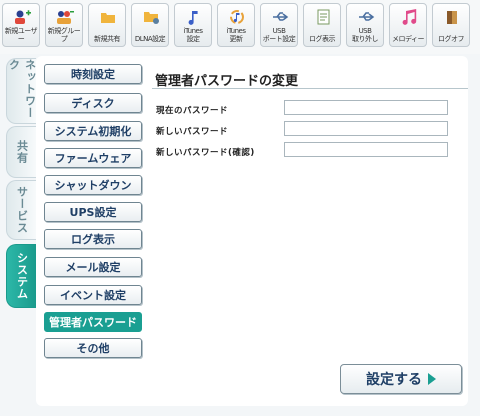 The width and height of the screenshot is (480, 416). I want to click on submit-button-label: 設定する, so click(394, 380).